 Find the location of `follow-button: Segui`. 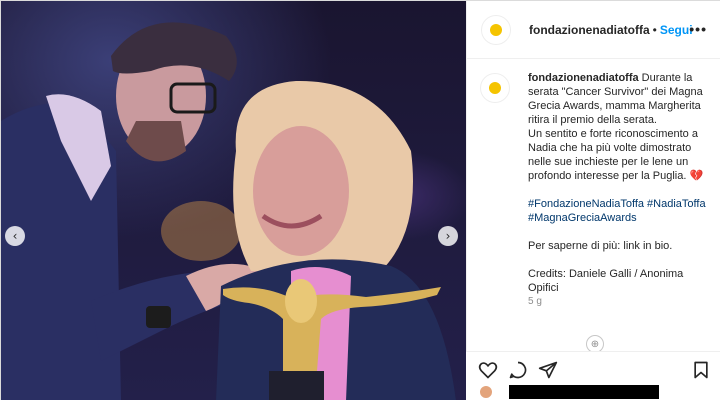

follow-button: Segui is located at coordinates (676, 30).